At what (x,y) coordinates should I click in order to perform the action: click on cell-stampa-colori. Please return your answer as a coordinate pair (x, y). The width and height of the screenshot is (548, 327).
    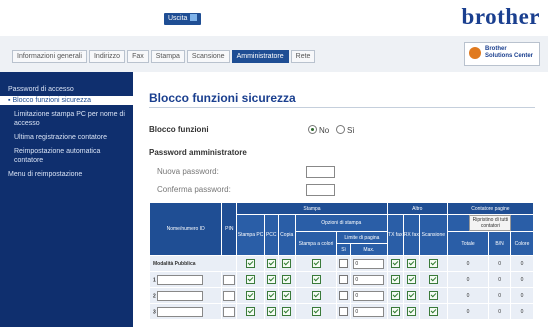
    Looking at the image, I should click on (316, 263).